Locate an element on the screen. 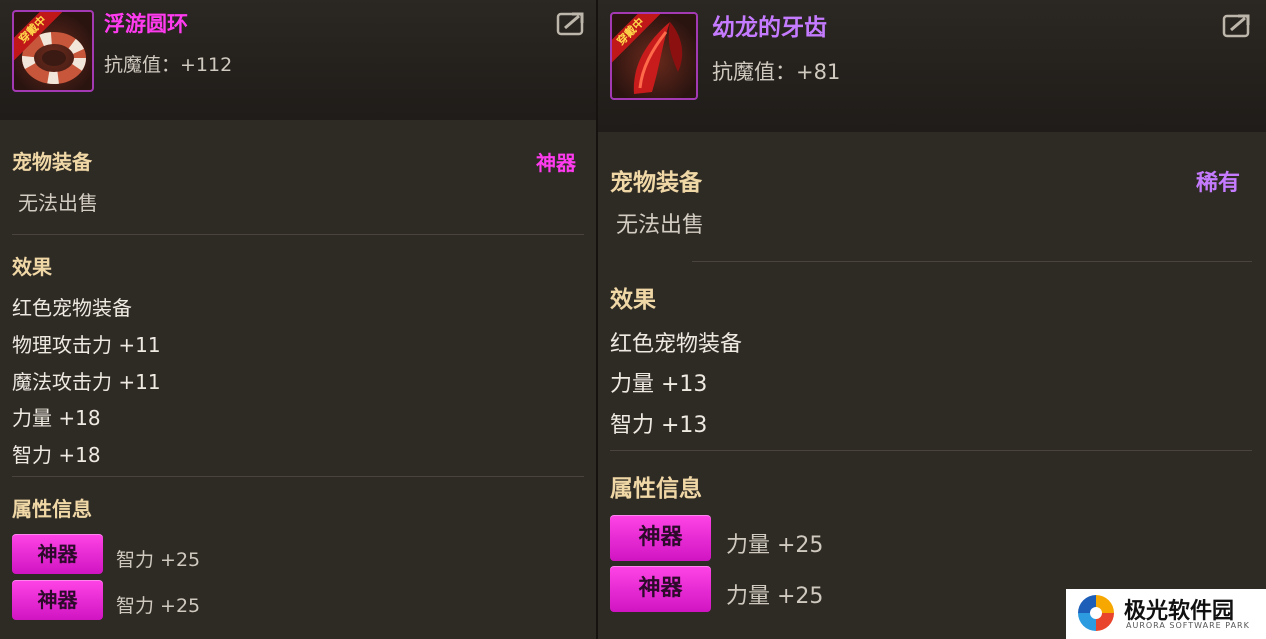  watermark-subtitle: AURORA SOFTWARE PARK is located at coordinates (1188, 625).